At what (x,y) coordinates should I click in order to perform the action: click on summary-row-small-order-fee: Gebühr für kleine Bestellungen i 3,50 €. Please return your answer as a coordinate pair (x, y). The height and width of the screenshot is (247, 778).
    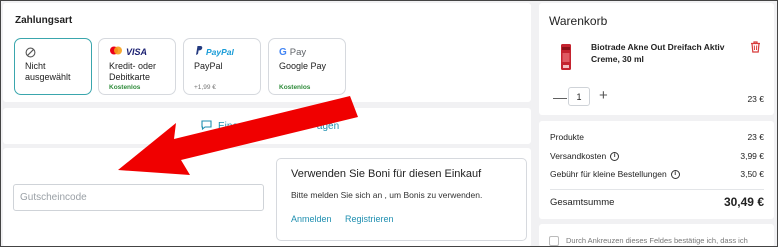
    Looking at the image, I should click on (657, 174).